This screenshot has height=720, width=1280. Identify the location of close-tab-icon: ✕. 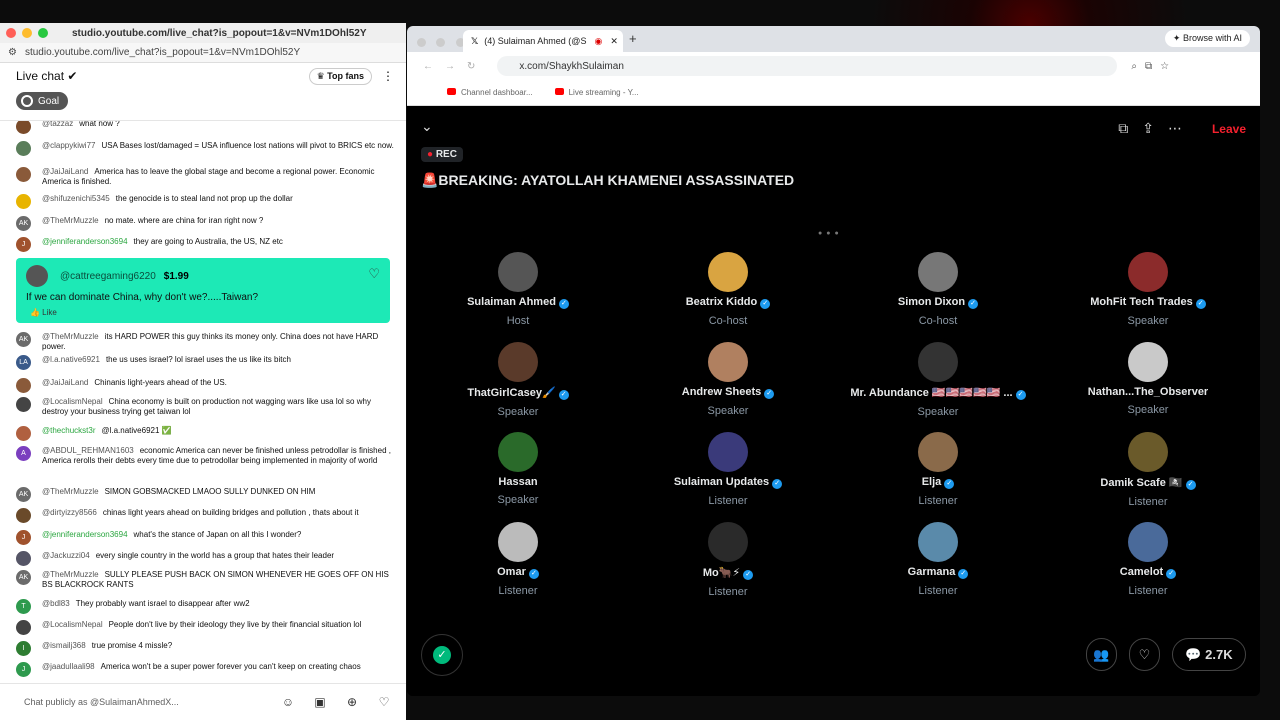
(614, 41).